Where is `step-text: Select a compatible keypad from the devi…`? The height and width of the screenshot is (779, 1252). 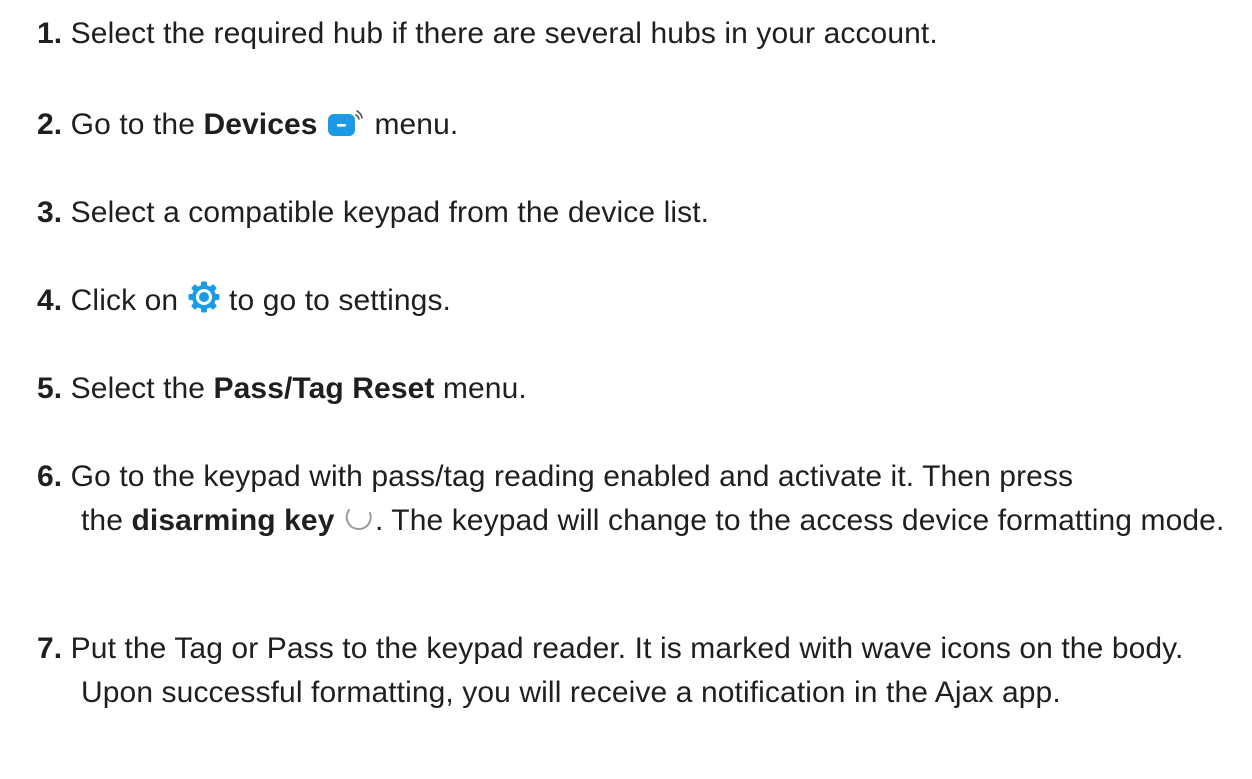
step-text: Select a compatible keypad from the devi… is located at coordinates (390, 212).